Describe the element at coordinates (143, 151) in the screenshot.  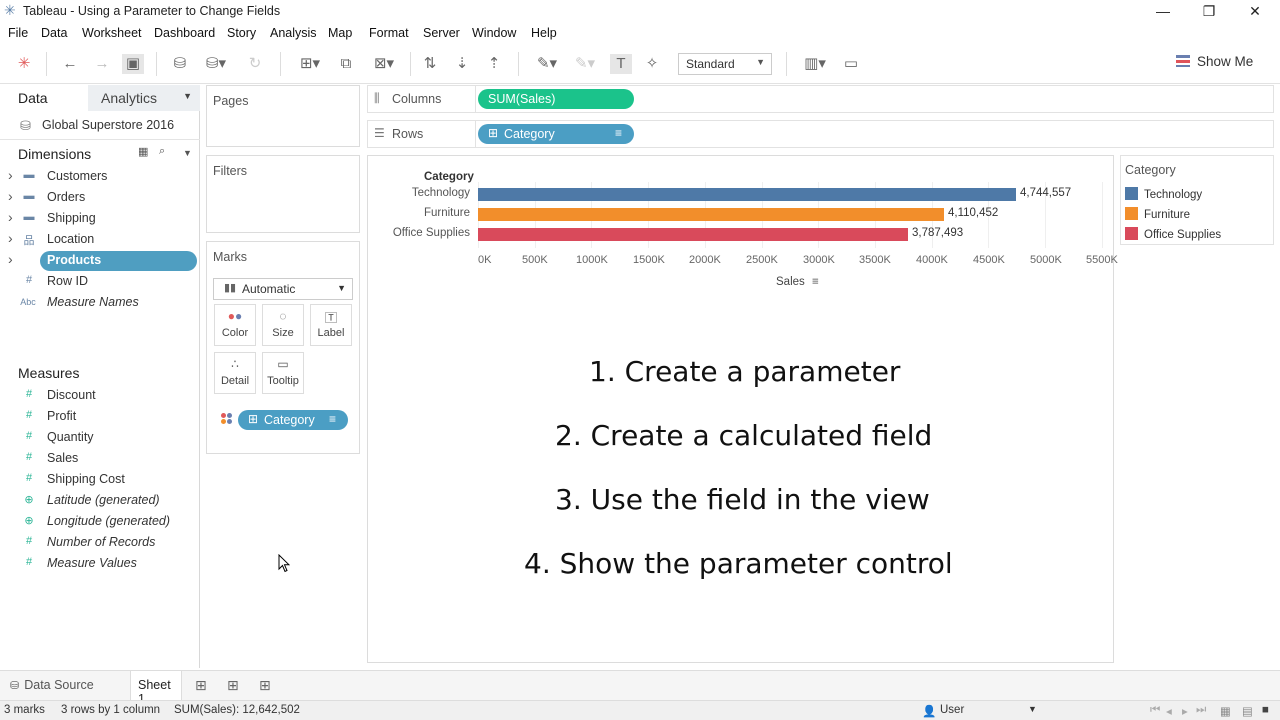
I see `view-list-icon: ▦` at that location.